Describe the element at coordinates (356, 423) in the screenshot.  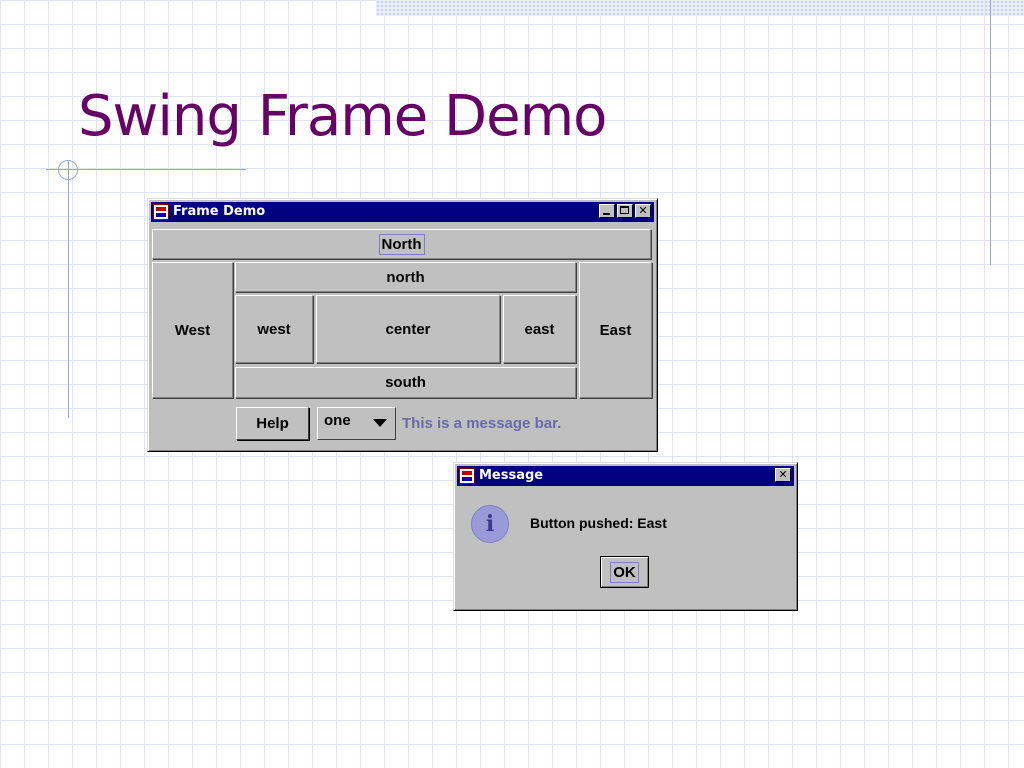
I see `option-combo-box: one` at that location.